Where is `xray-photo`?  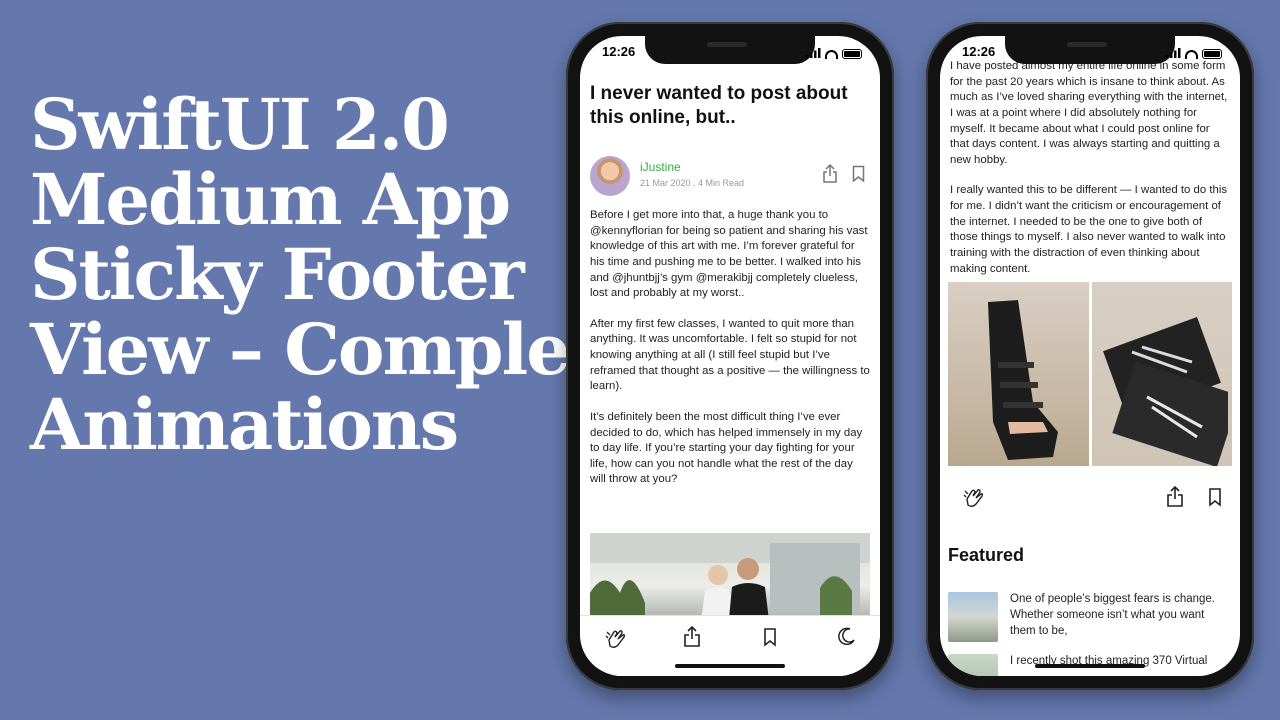 xray-photo is located at coordinates (1161, 374).